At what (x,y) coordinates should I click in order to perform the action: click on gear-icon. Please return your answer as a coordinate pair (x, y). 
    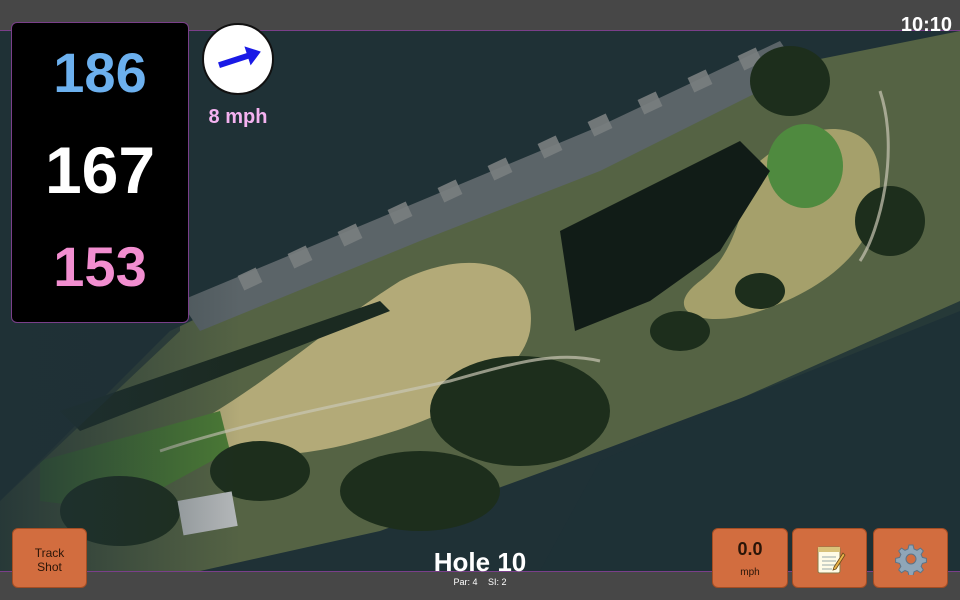
    Looking at the image, I should click on (911, 559).